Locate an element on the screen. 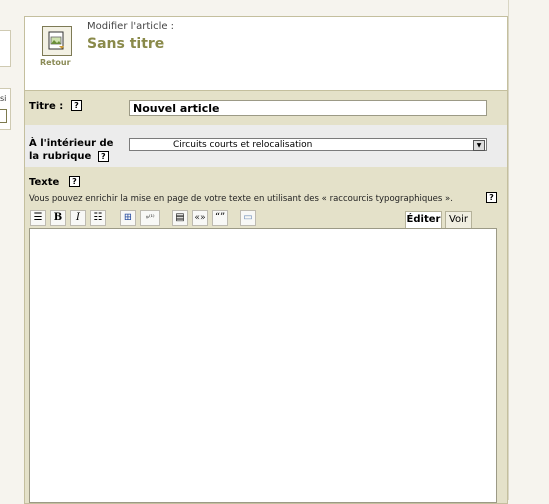 Image resolution: width=549 pixels, height=504 pixels. bold-icon: B is located at coordinates (58, 218).